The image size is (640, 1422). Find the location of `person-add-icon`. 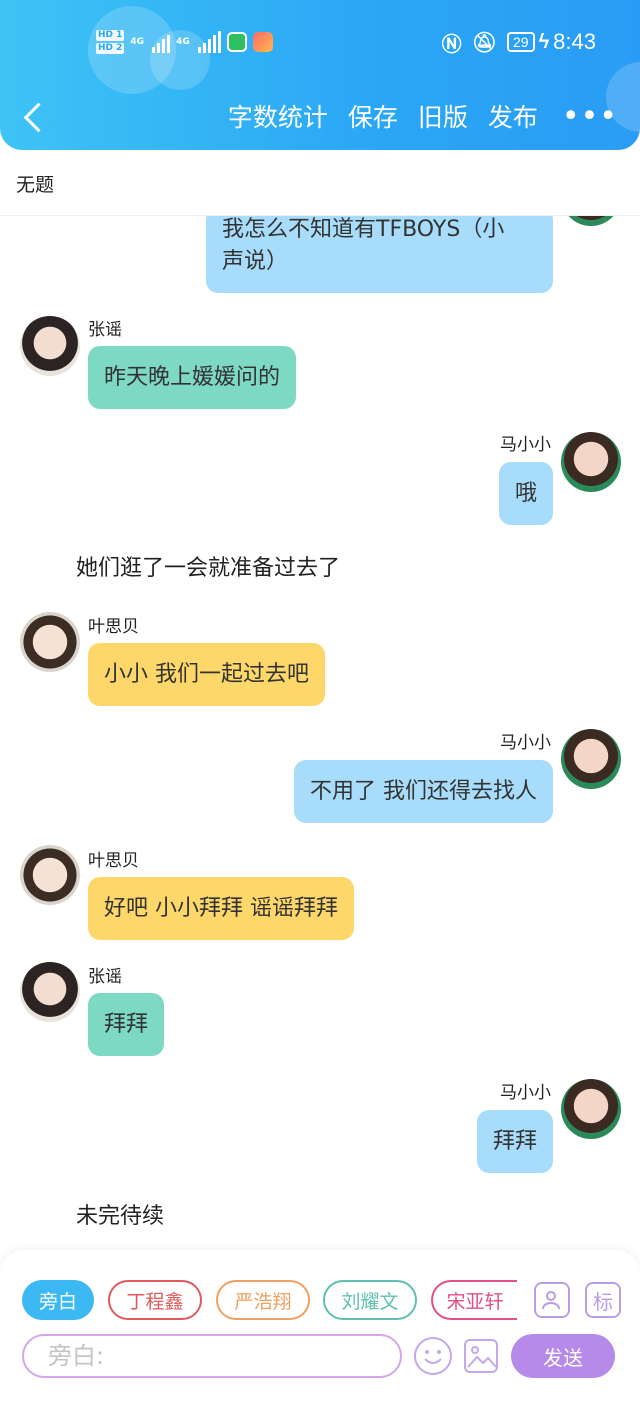

person-add-icon is located at coordinates (552, 1300).